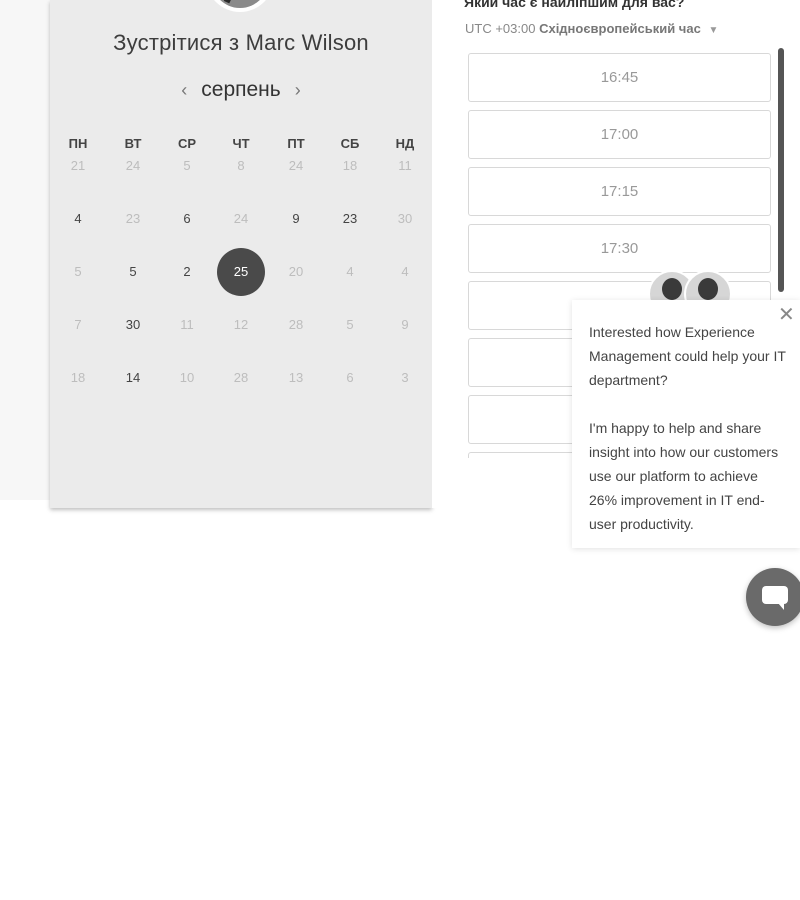 The width and height of the screenshot is (800, 900). I want to click on calendar-week-row: 5 5 2 25 20 4 4, so click(241, 276).